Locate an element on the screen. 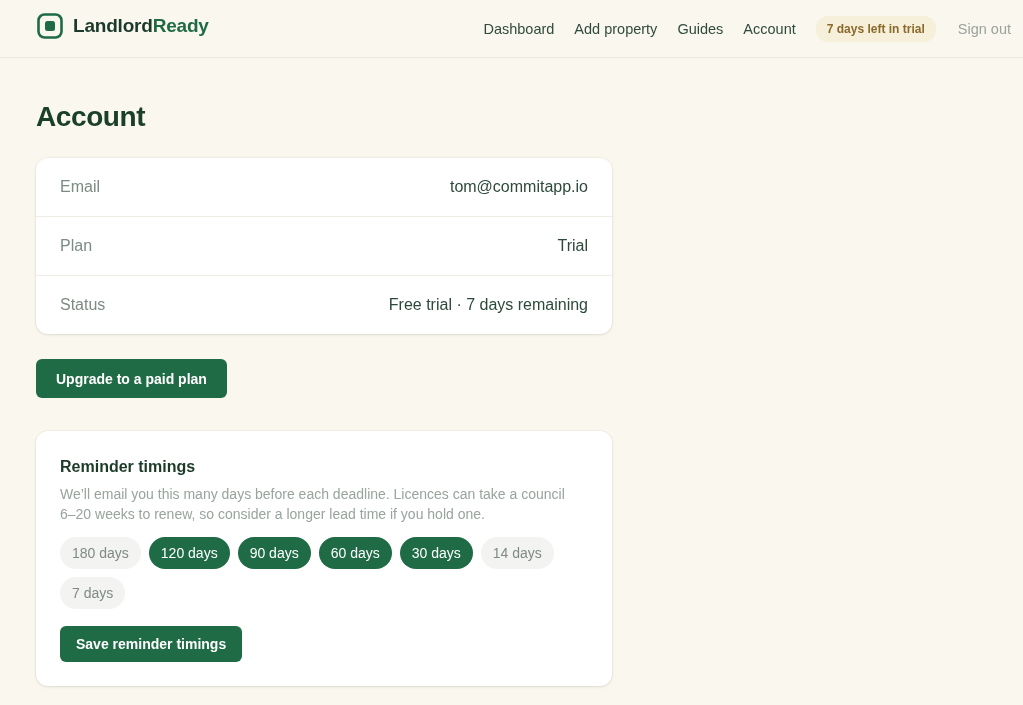 This screenshot has width=1023, height=705. detail-value: Free trial · 7 days remaining is located at coordinates (488, 305).